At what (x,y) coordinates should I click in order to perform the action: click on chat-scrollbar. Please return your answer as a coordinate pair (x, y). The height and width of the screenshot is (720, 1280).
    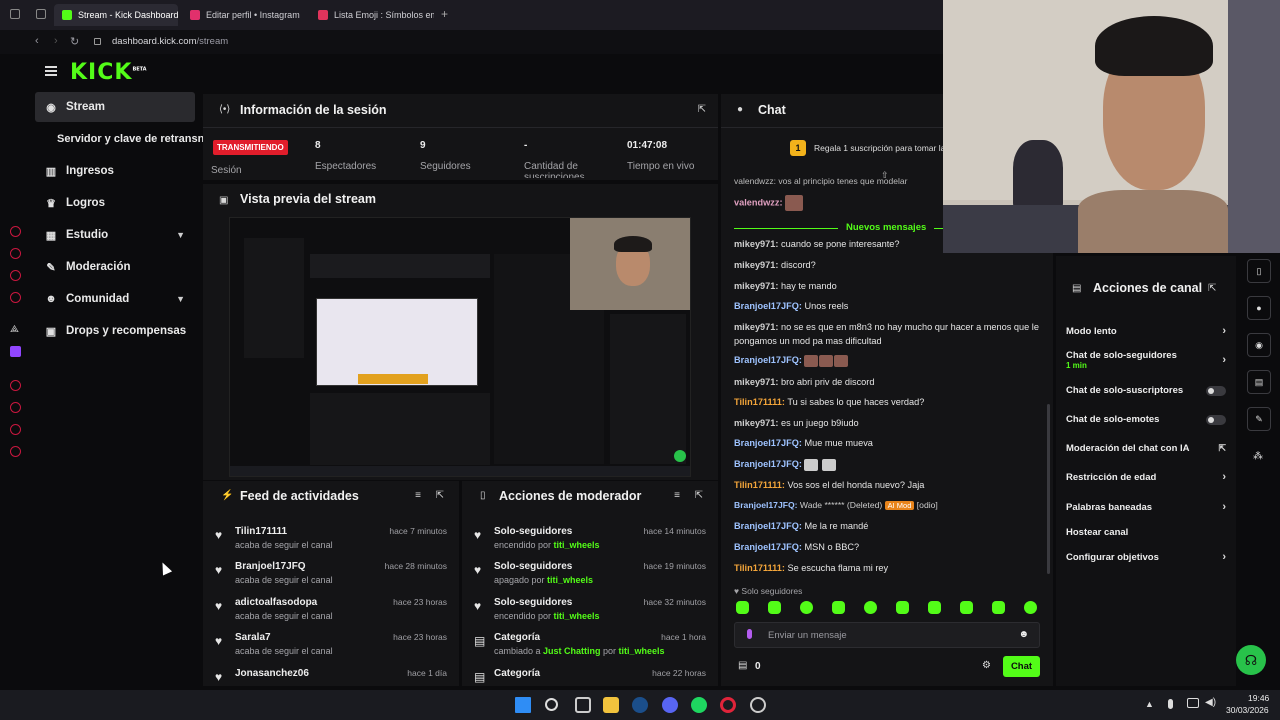
    Looking at the image, I should click on (1048, 489).